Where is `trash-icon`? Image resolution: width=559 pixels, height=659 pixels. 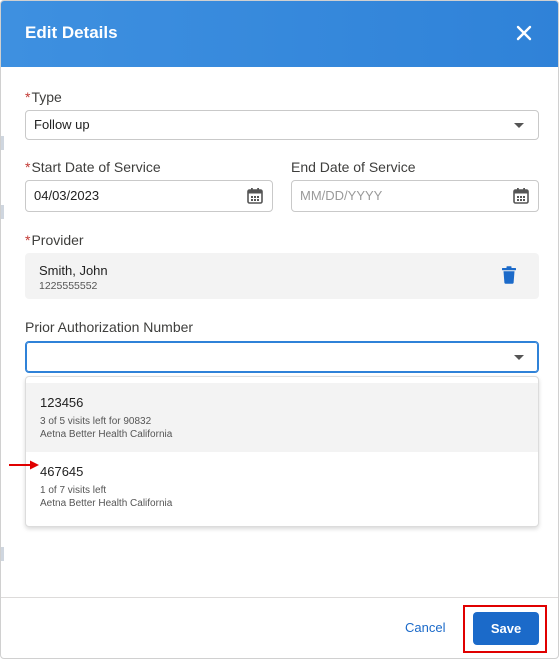
trash-icon is located at coordinates (509, 275).